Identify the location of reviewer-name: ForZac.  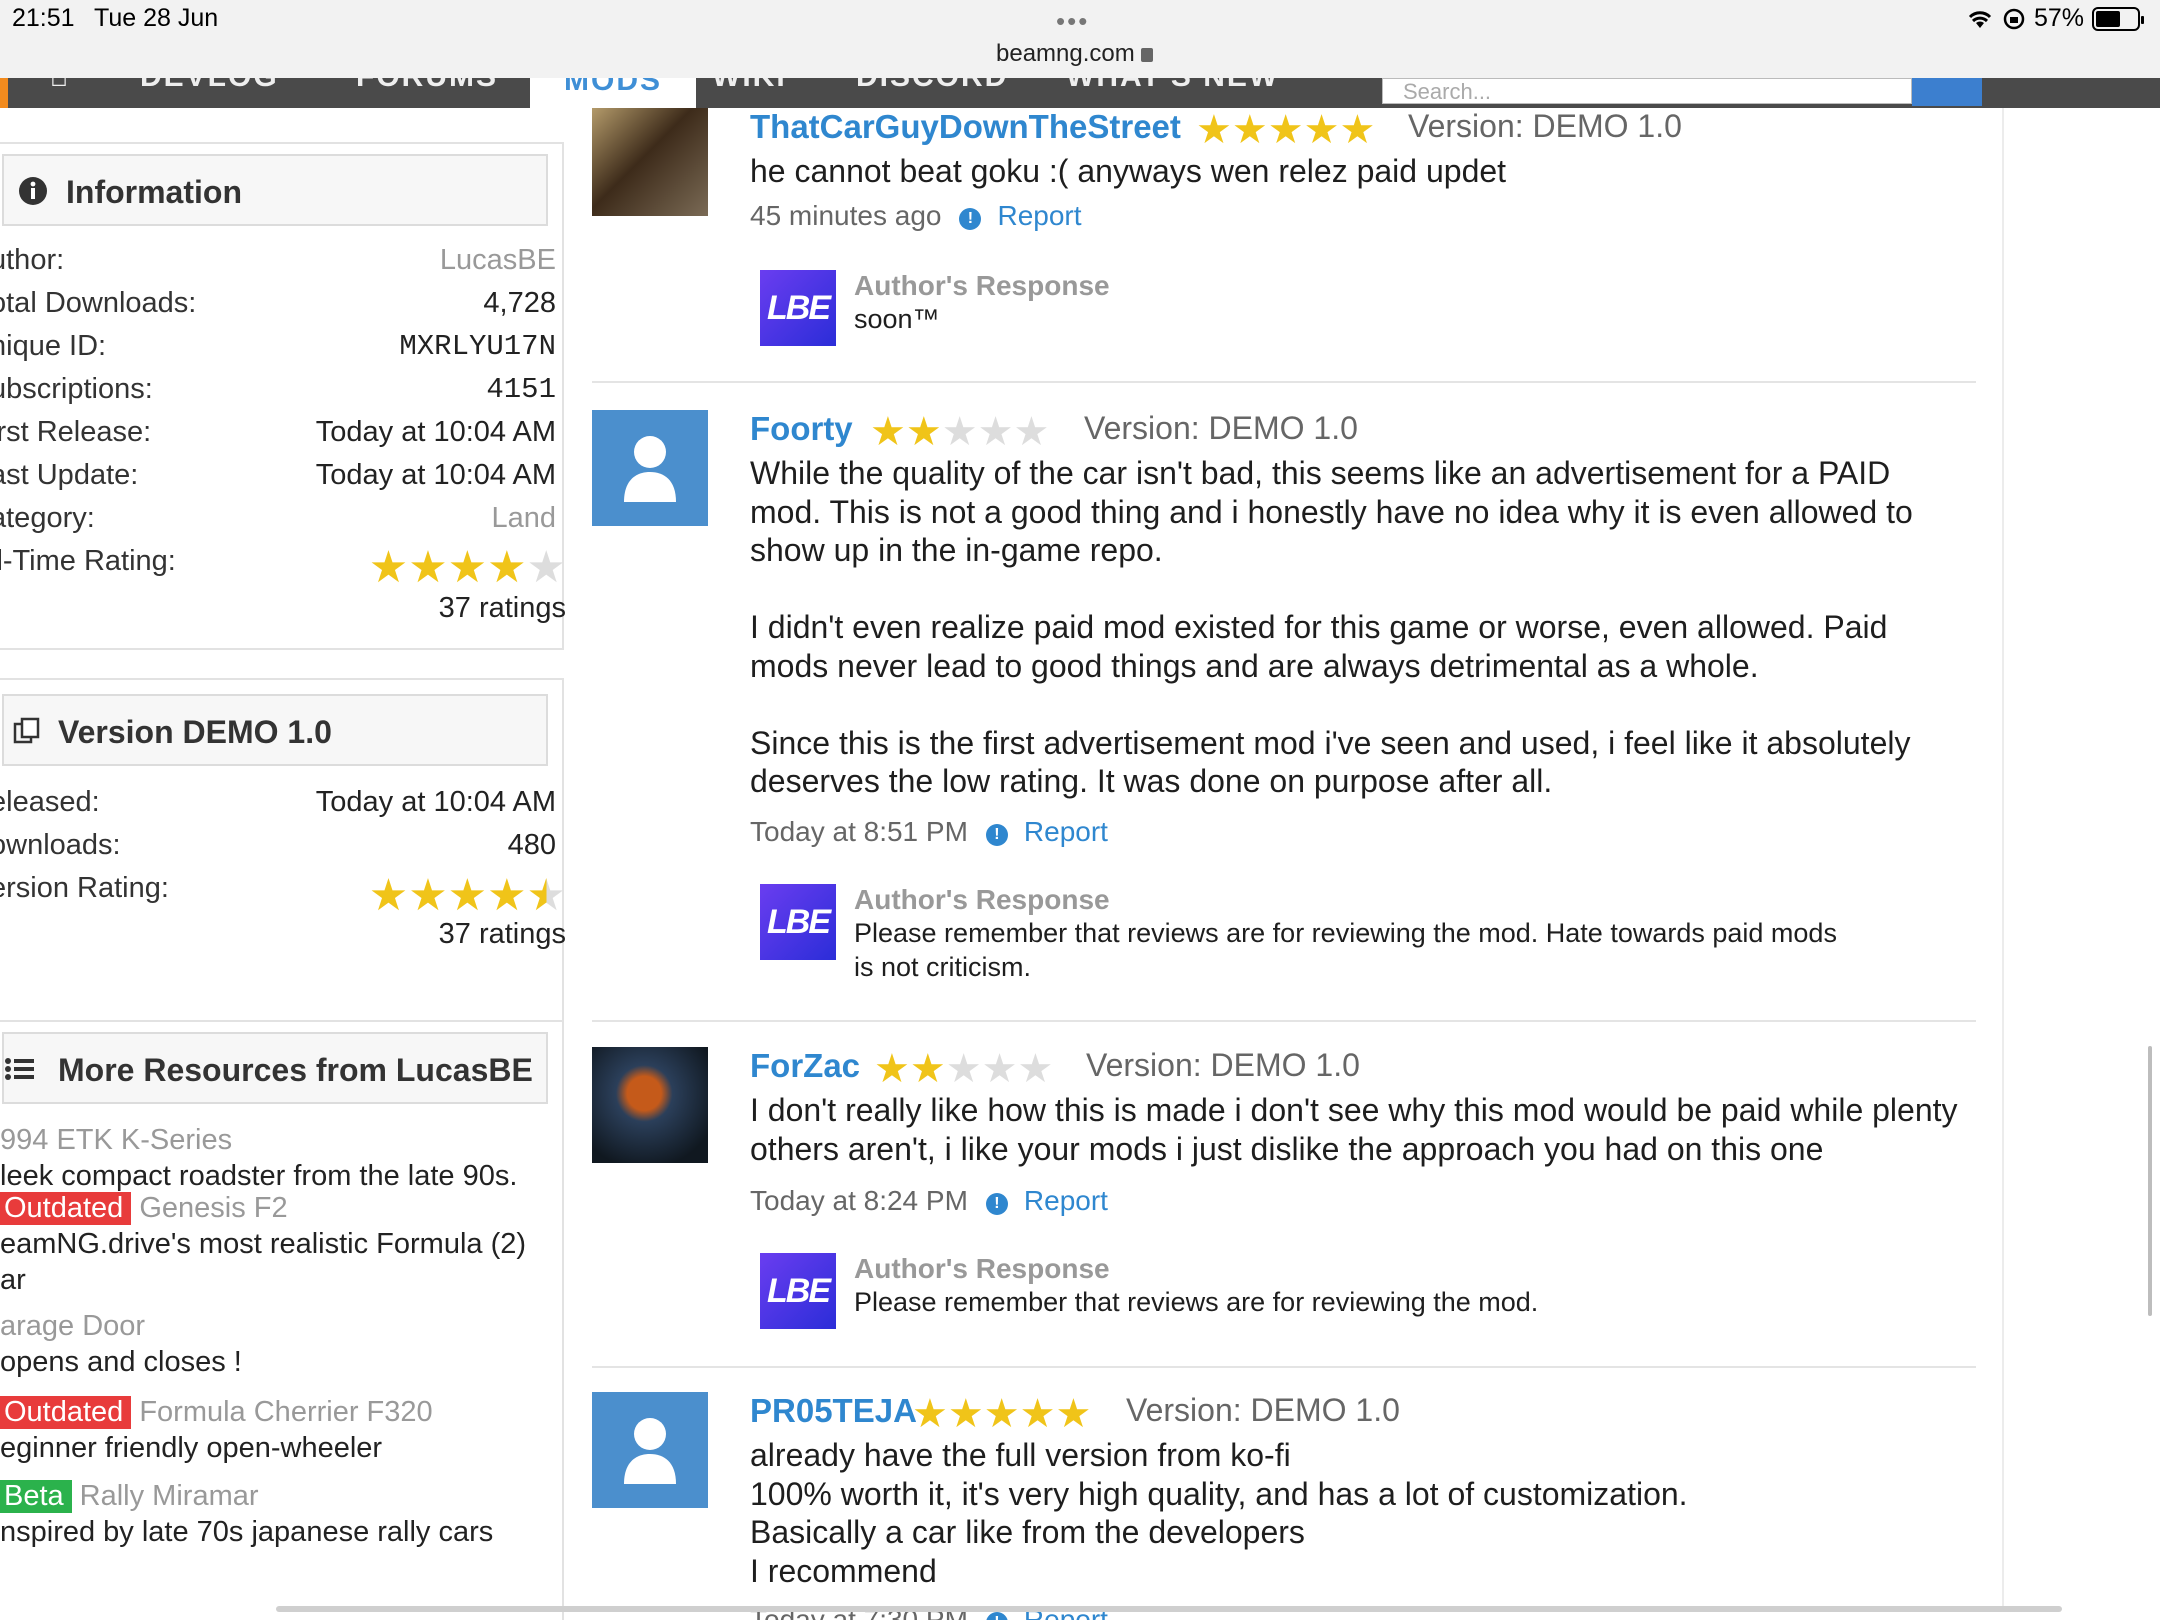
(805, 1066).